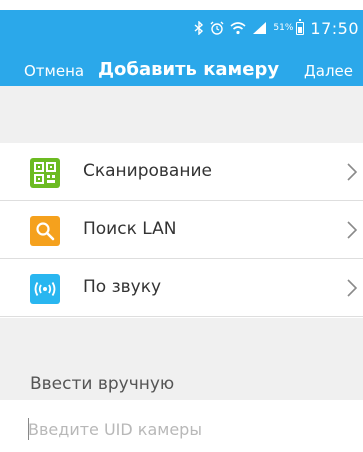  I want to click on search-icon, so click(45, 231).